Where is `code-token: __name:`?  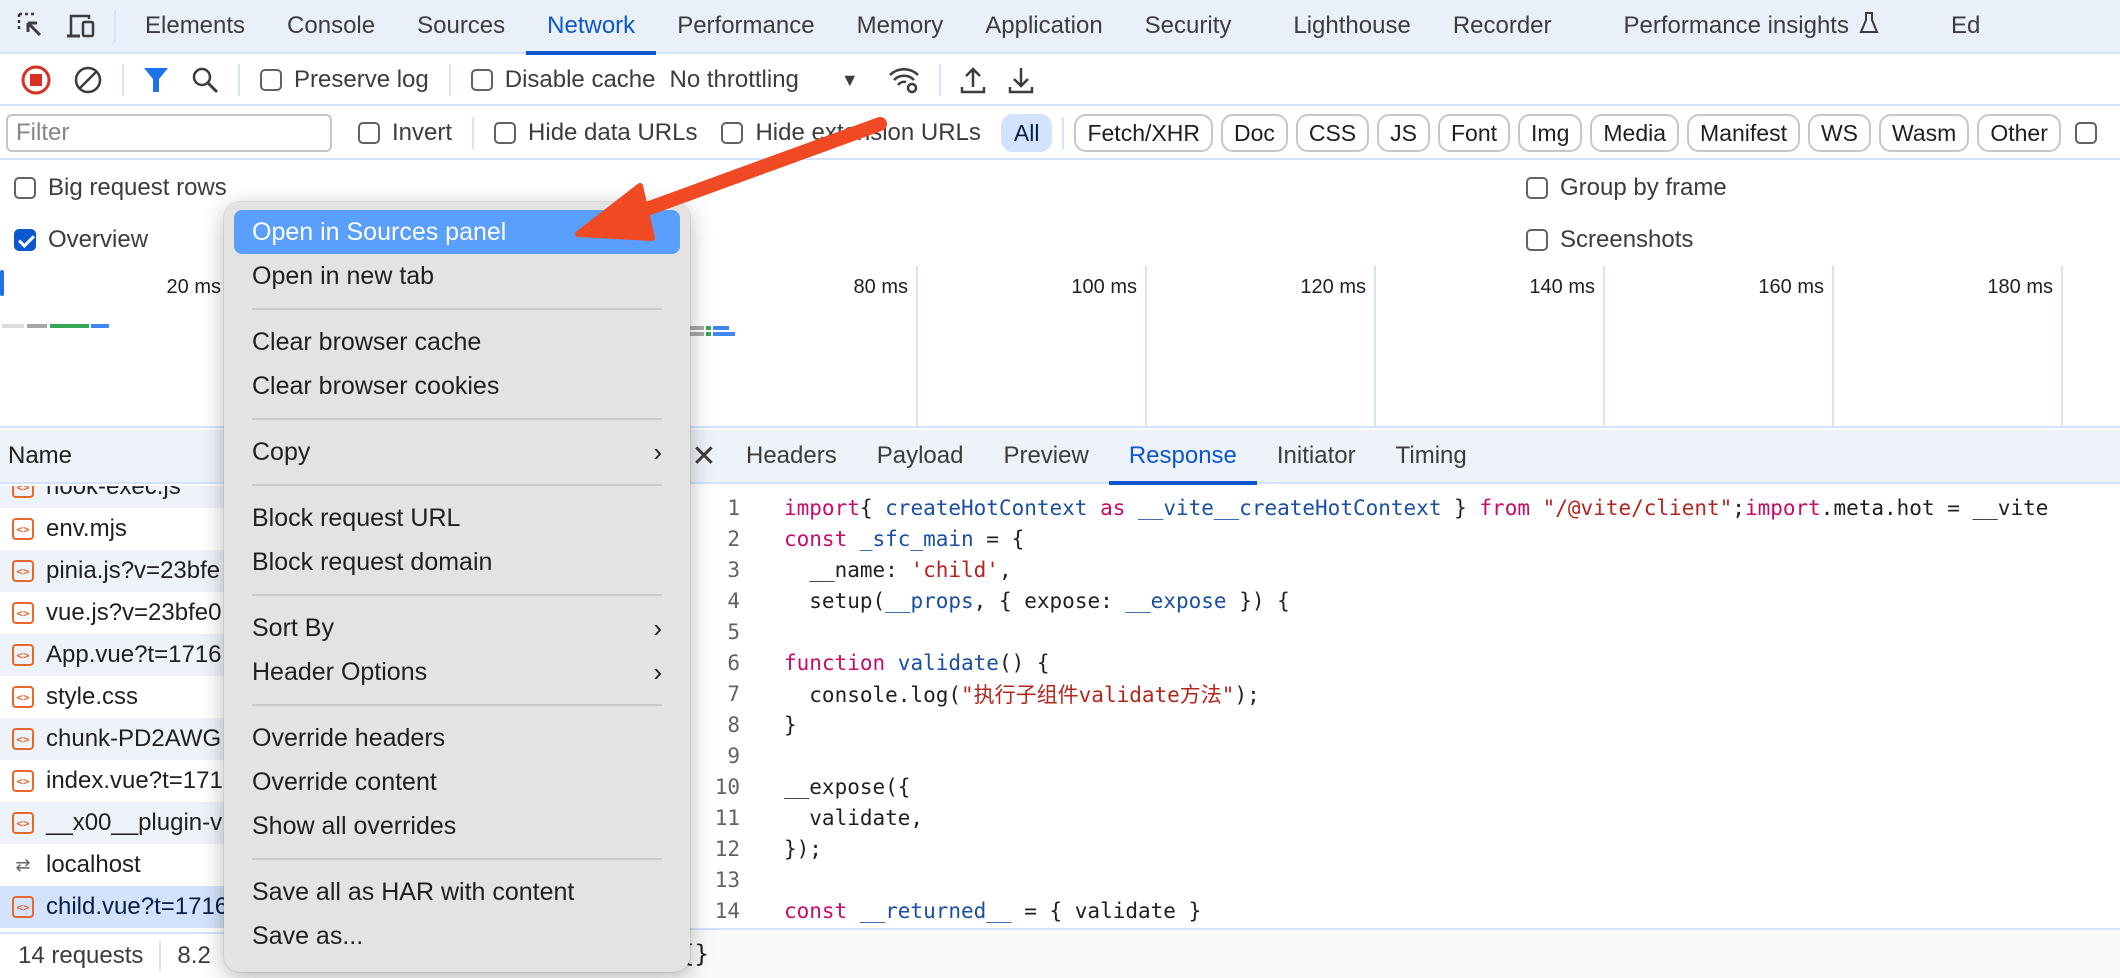
code-token: __name: is located at coordinates (847, 569).